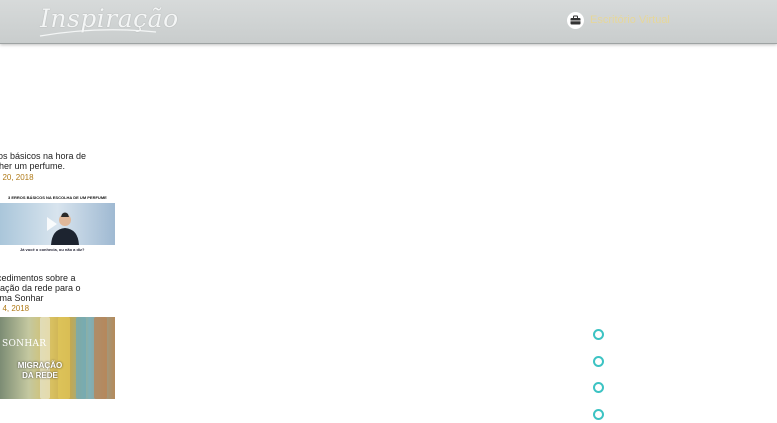 The width and height of the screenshot is (777, 423). Describe the element at coordinates (98, 33) in the screenshot. I see `logo-swoosh-icon` at that location.